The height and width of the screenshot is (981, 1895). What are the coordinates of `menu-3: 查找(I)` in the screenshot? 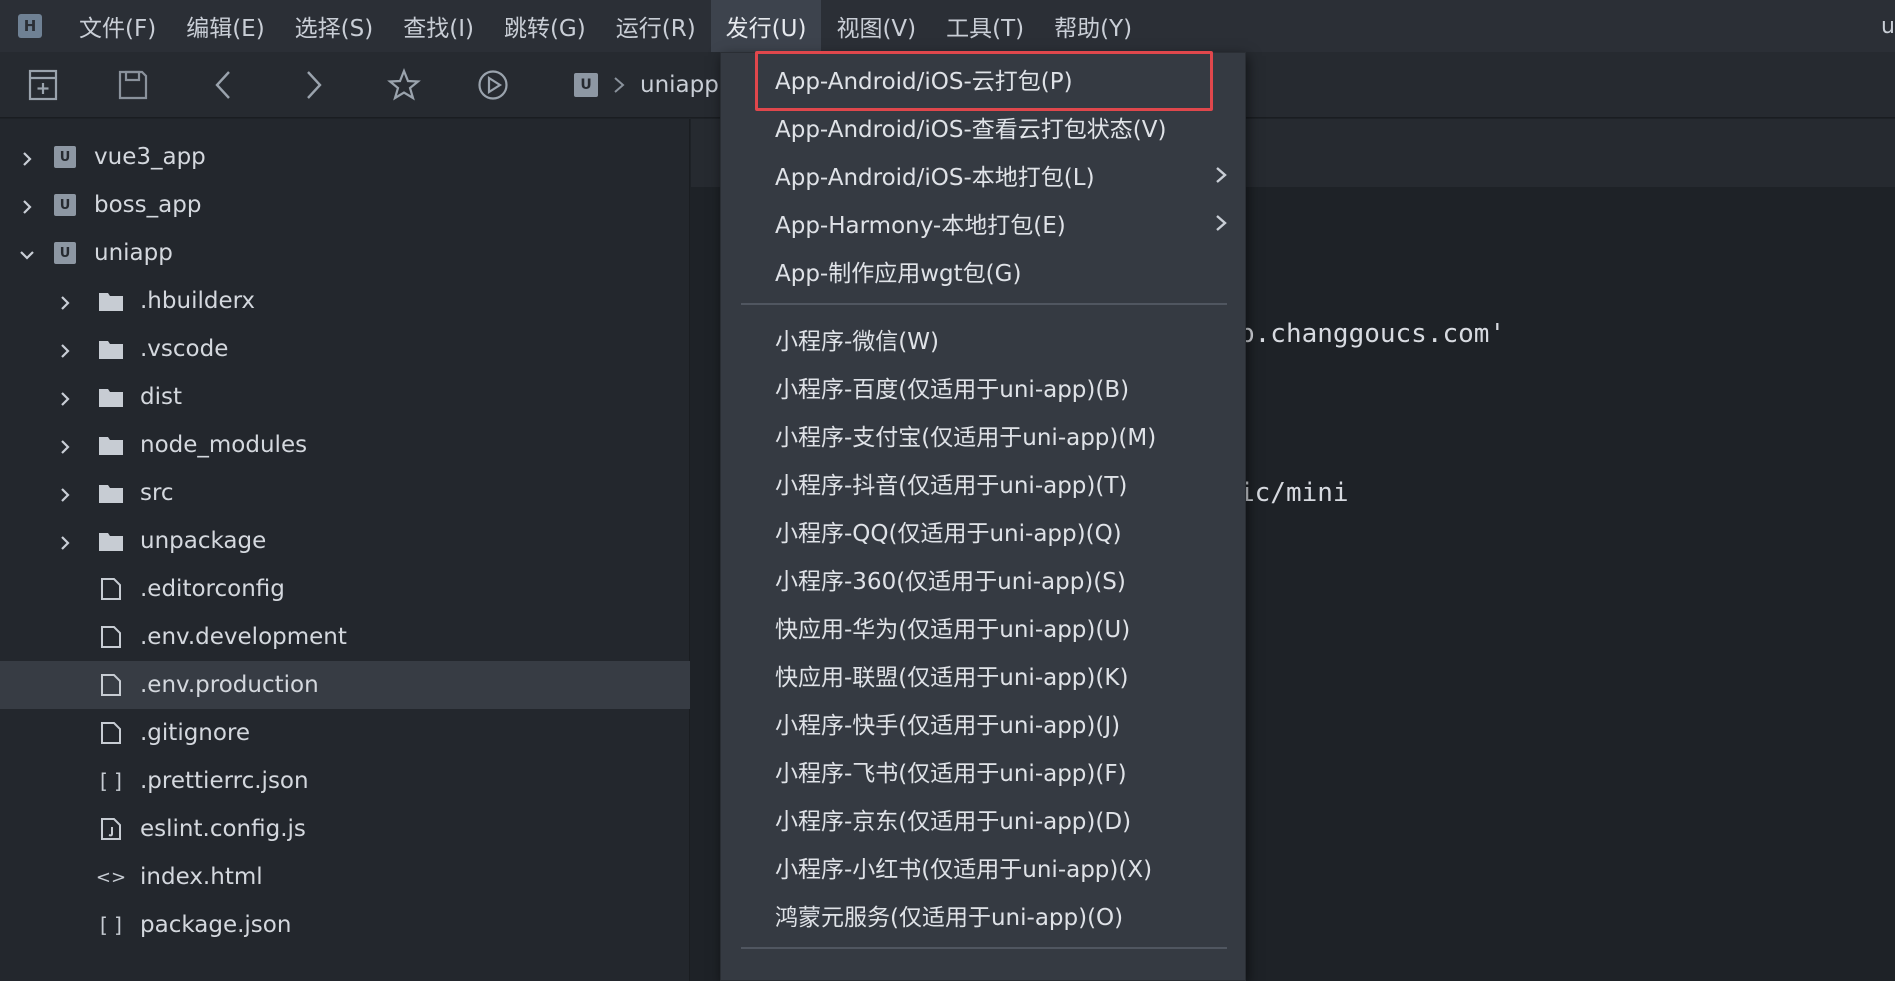 It's located at (438, 26).